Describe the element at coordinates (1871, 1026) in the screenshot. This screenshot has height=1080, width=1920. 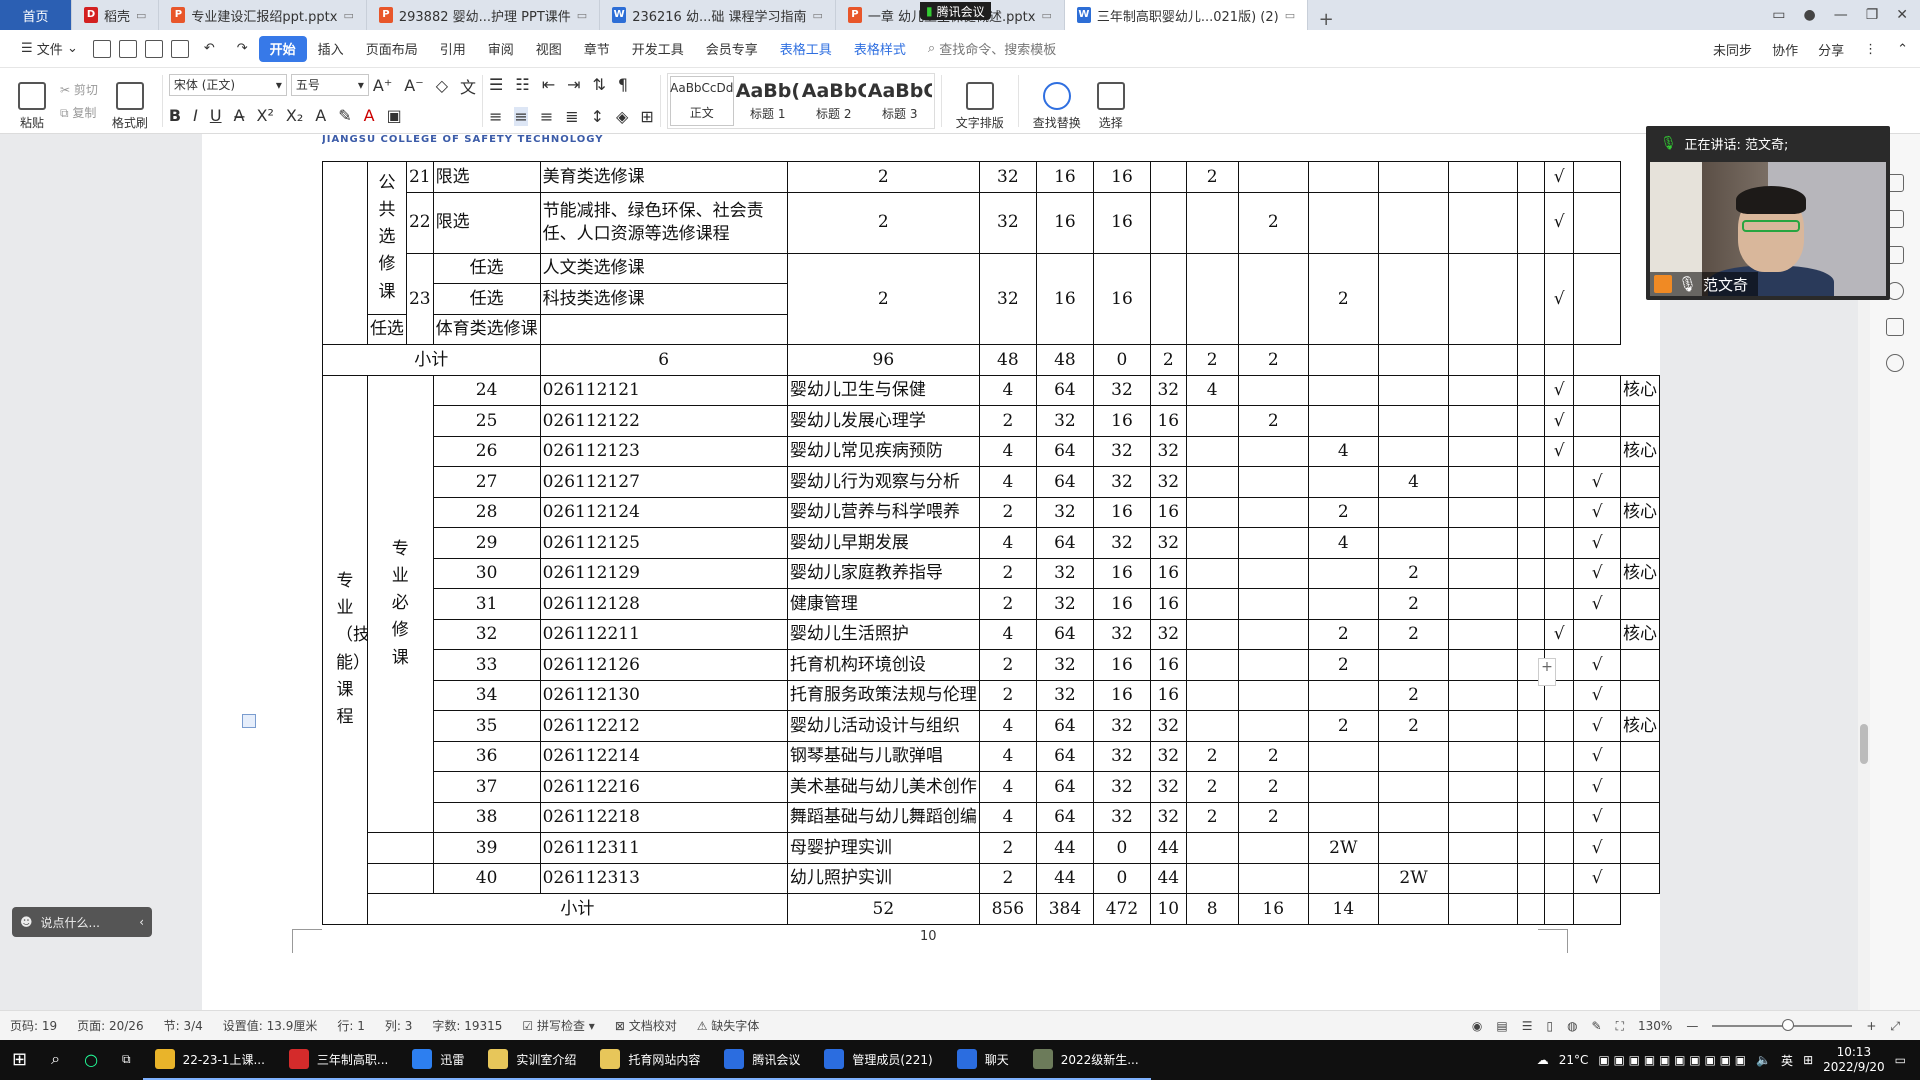
I see `zoom-in-icon: +` at that location.